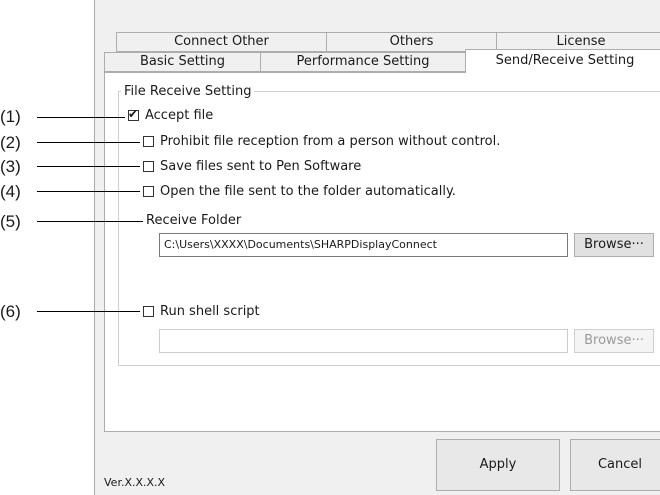  What do you see at coordinates (10, 311) in the screenshot?
I see `callout-6: (6)` at bounding box center [10, 311].